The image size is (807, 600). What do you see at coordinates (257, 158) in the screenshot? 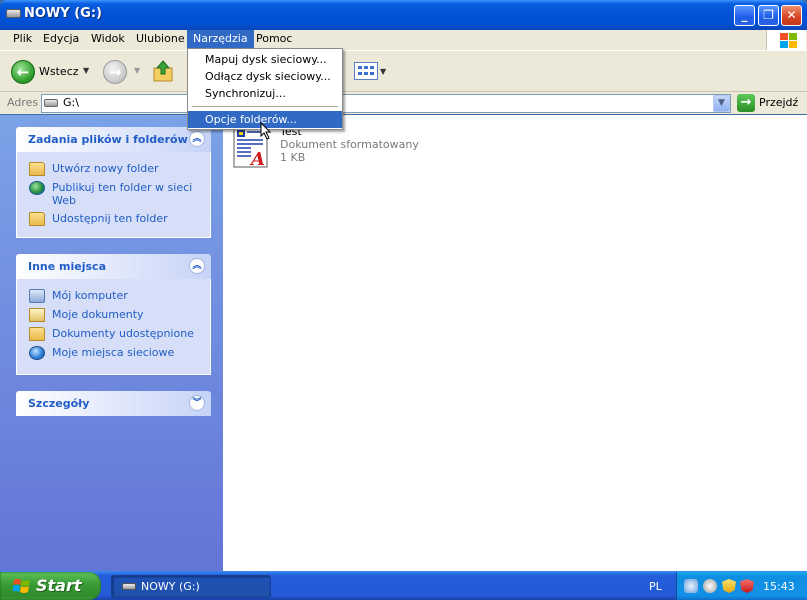
I see `svg-text: A` at bounding box center [257, 158].